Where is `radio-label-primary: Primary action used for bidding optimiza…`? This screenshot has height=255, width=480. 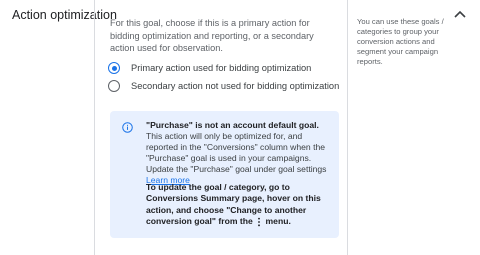 radio-label-primary: Primary action used for bidding optimiza… is located at coordinates (221, 68).